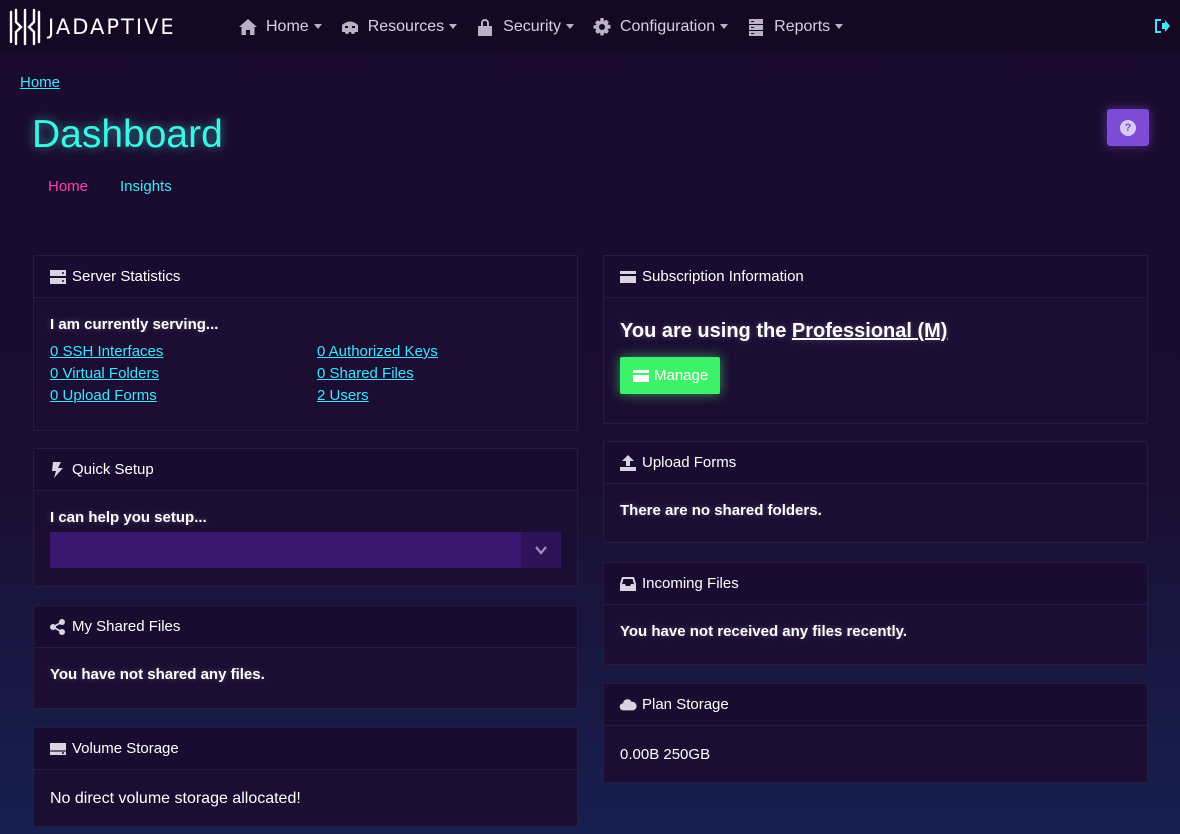 The height and width of the screenshot is (834, 1180). Describe the element at coordinates (127, 134) in the screenshot. I see `page-title: Dashboard` at that location.